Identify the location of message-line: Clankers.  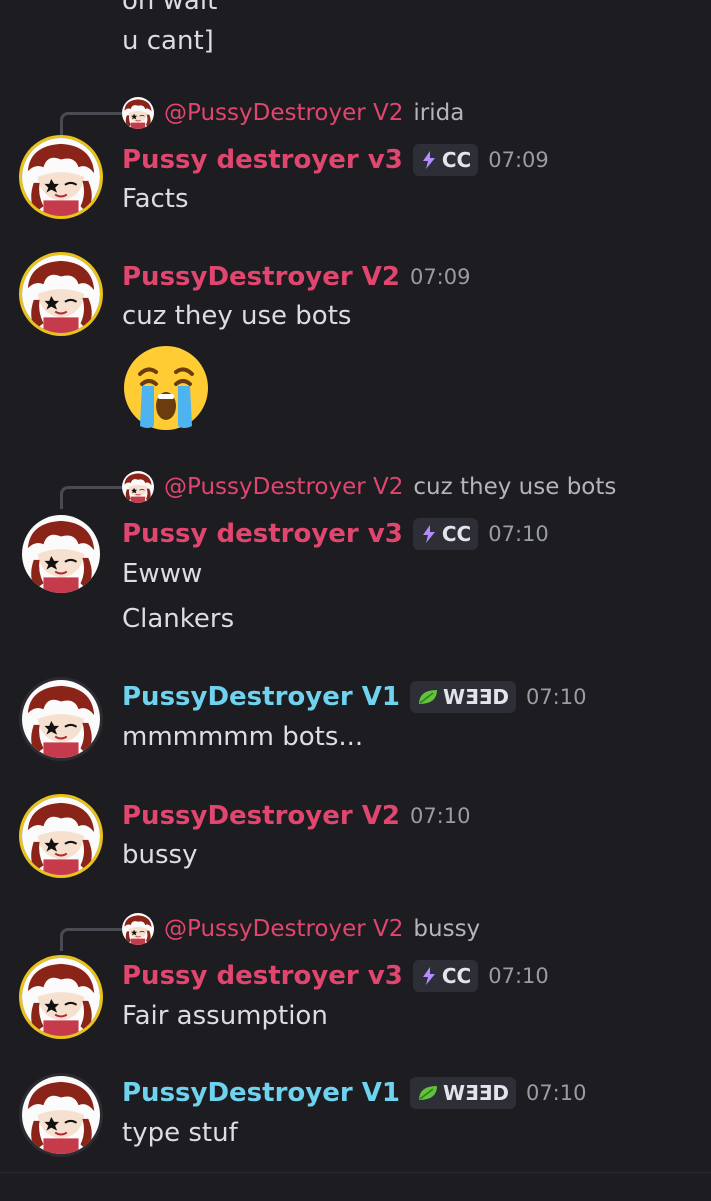
(178, 619).